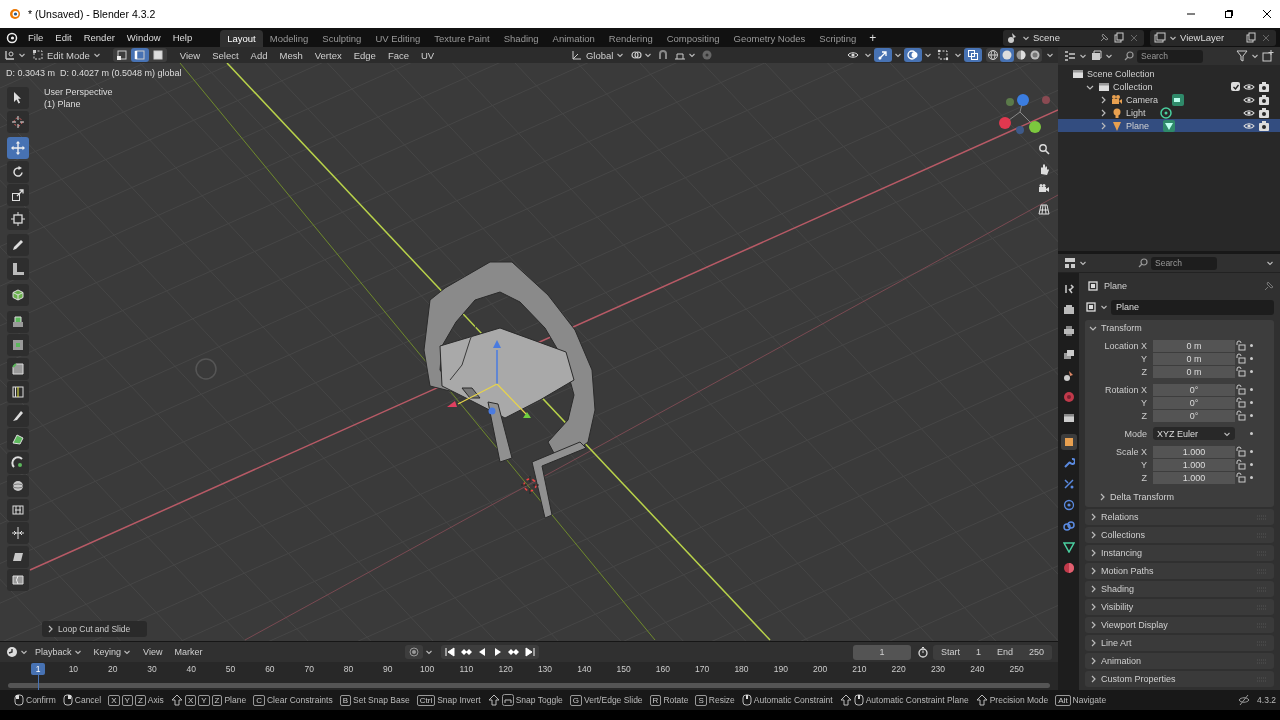 The height and width of the screenshot is (720, 1280). I want to click on panel-header: Visibility, so click(1179, 607).